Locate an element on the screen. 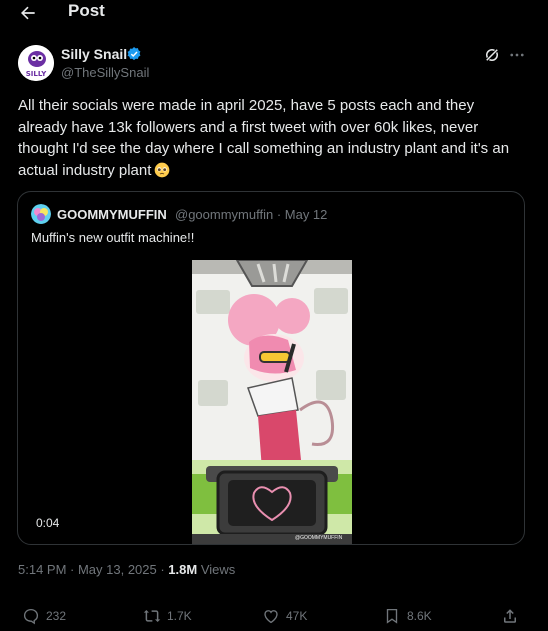  bookmark-icon is located at coordinates (392, 616).